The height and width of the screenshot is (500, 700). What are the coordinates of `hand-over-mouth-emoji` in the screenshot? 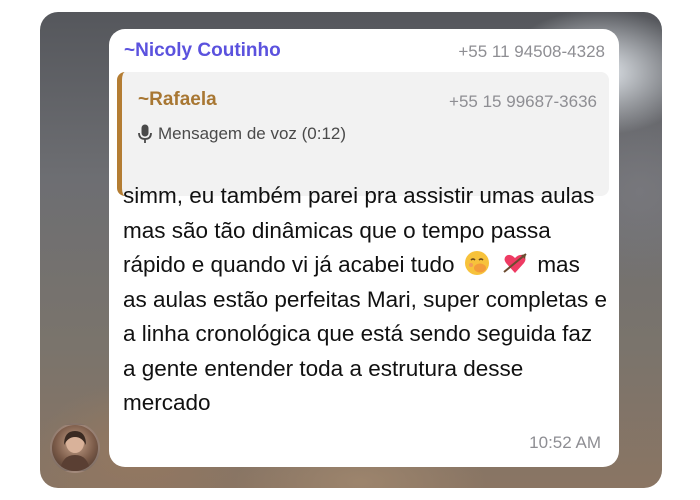 It's located at (477, 263).